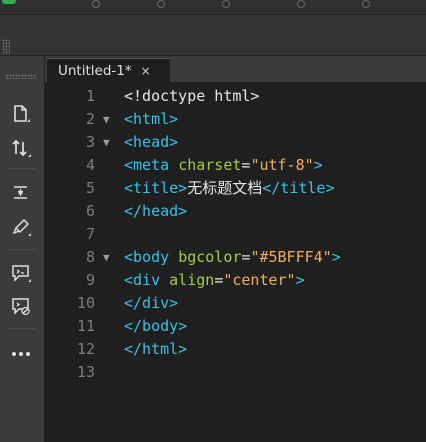 The width and height of the screenshot is (426, 442). I want to click on line-number: 5, so click(90, 188).